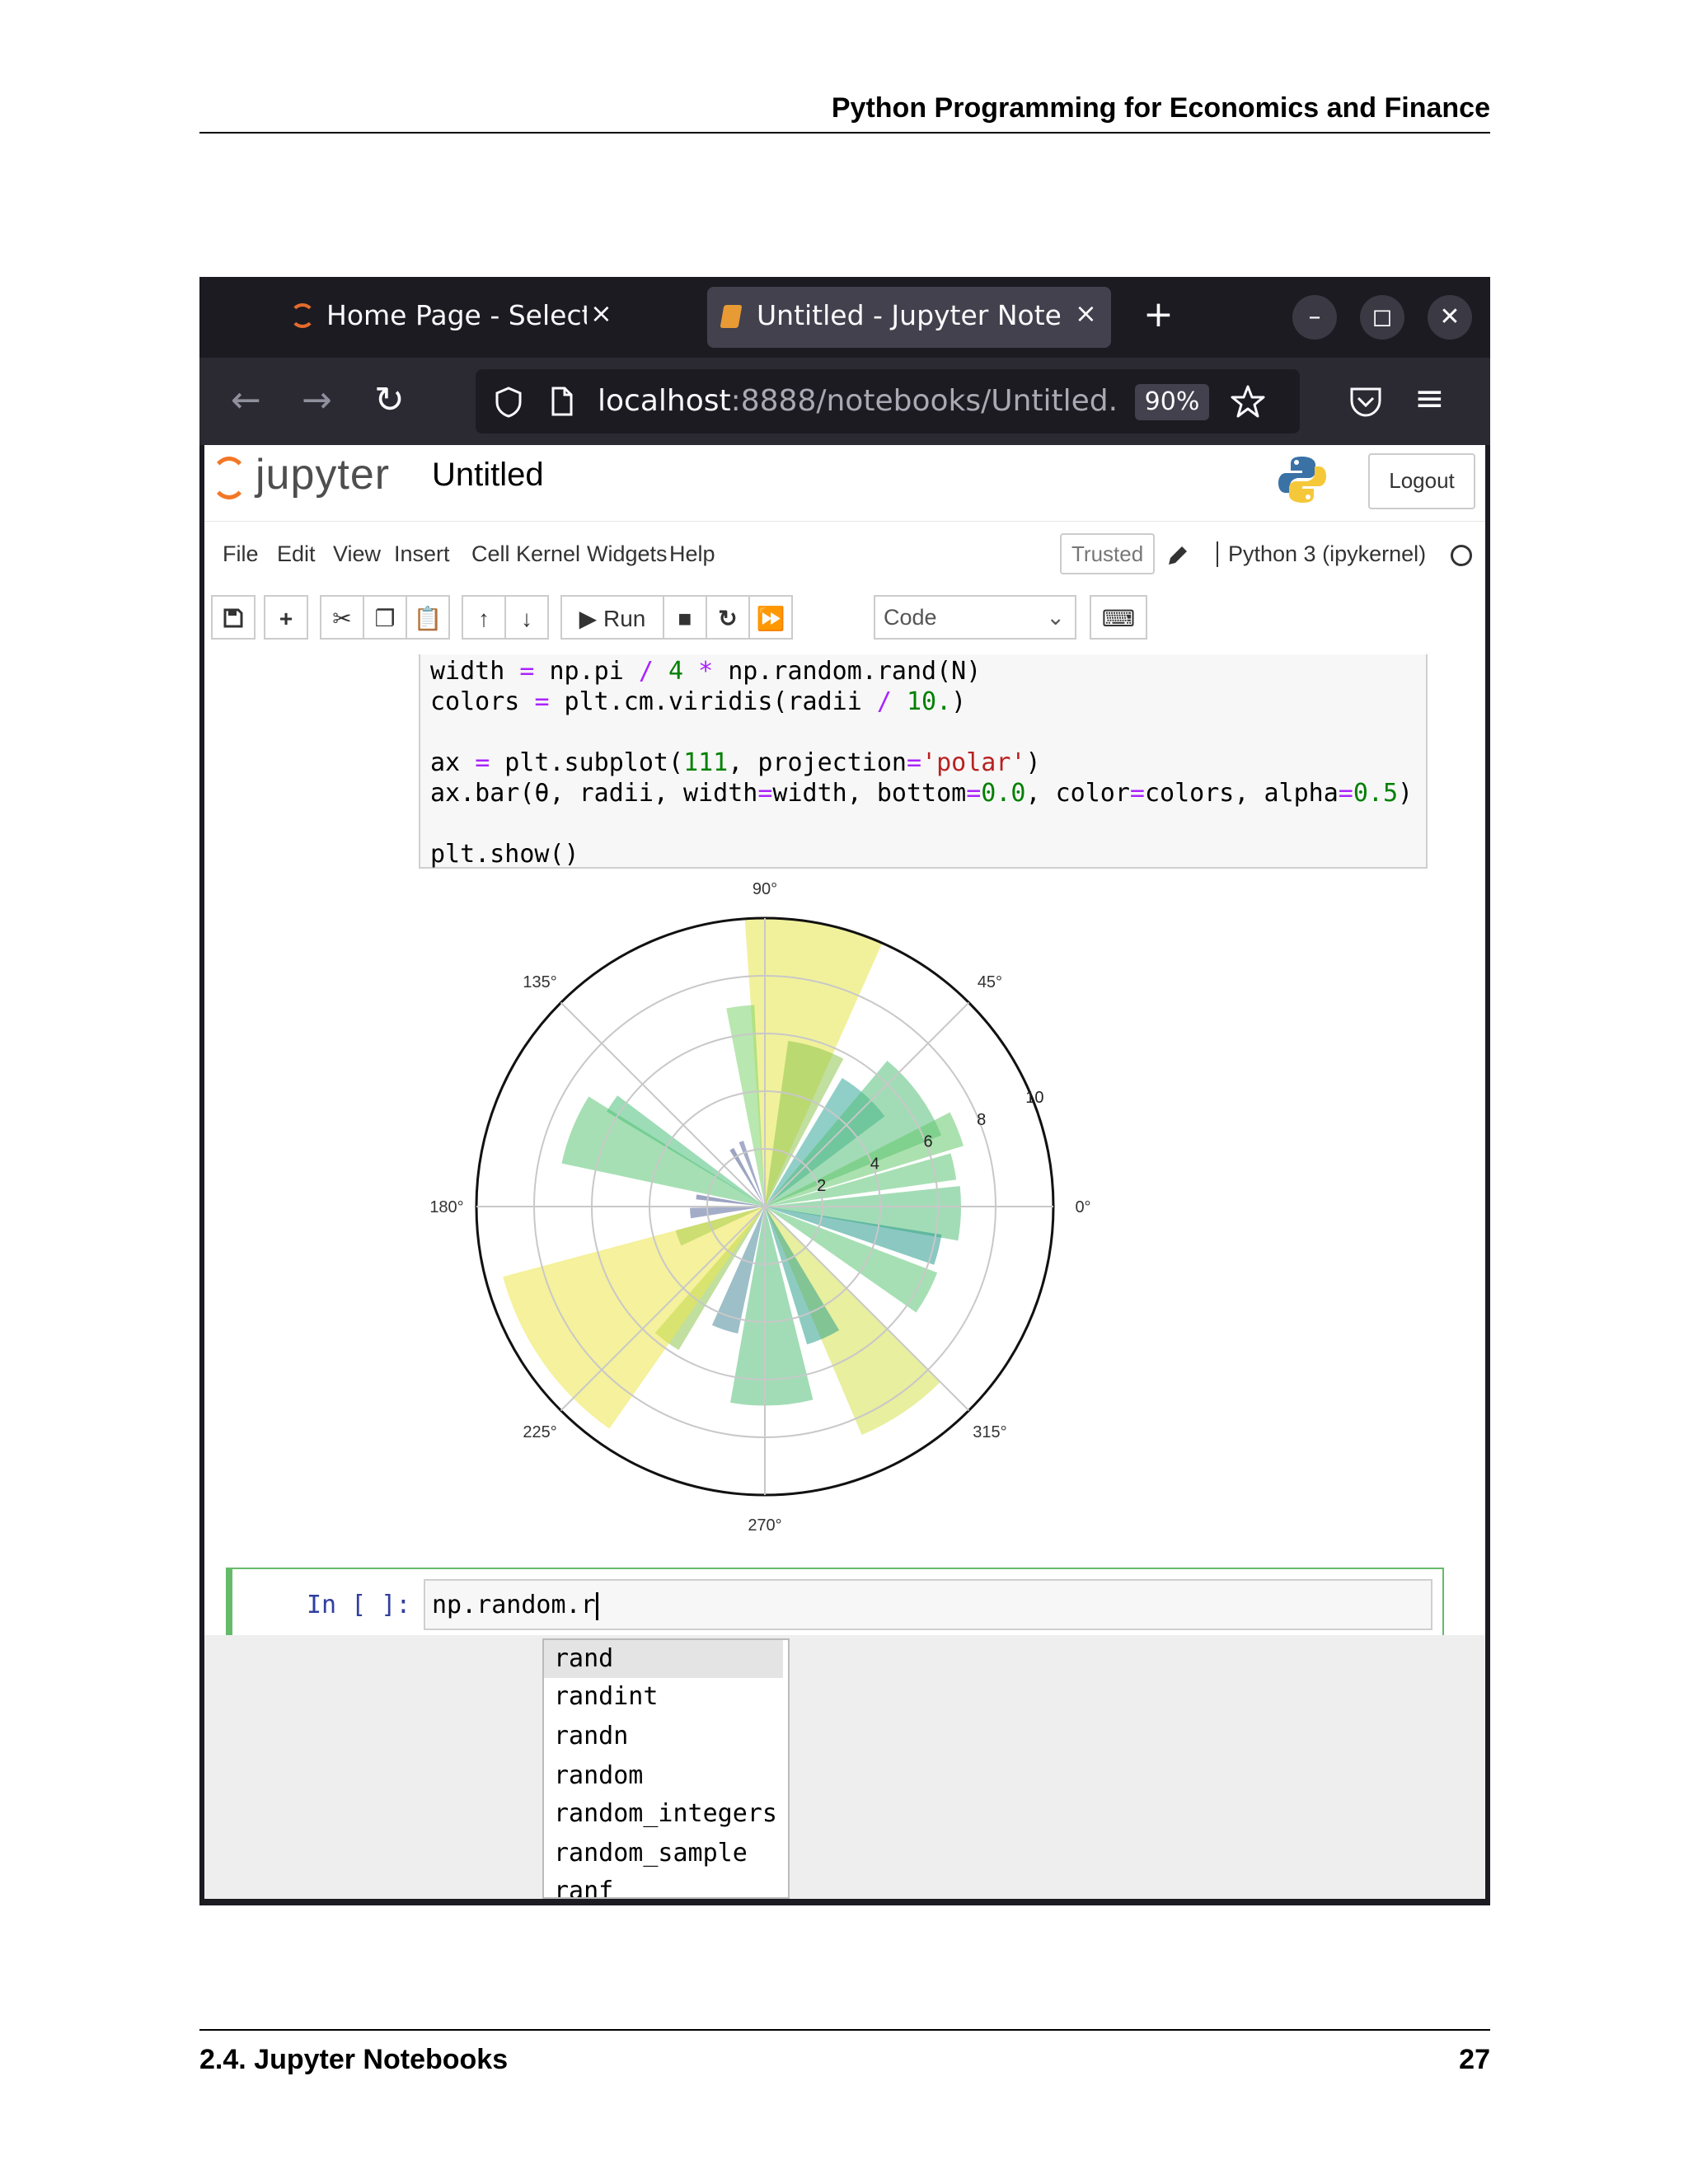 This screenshot has width=1688, height=2184. Describe the element at coordinates (875, 1164) in the screenshot. I see `radial-tick-label: 4` at that location.